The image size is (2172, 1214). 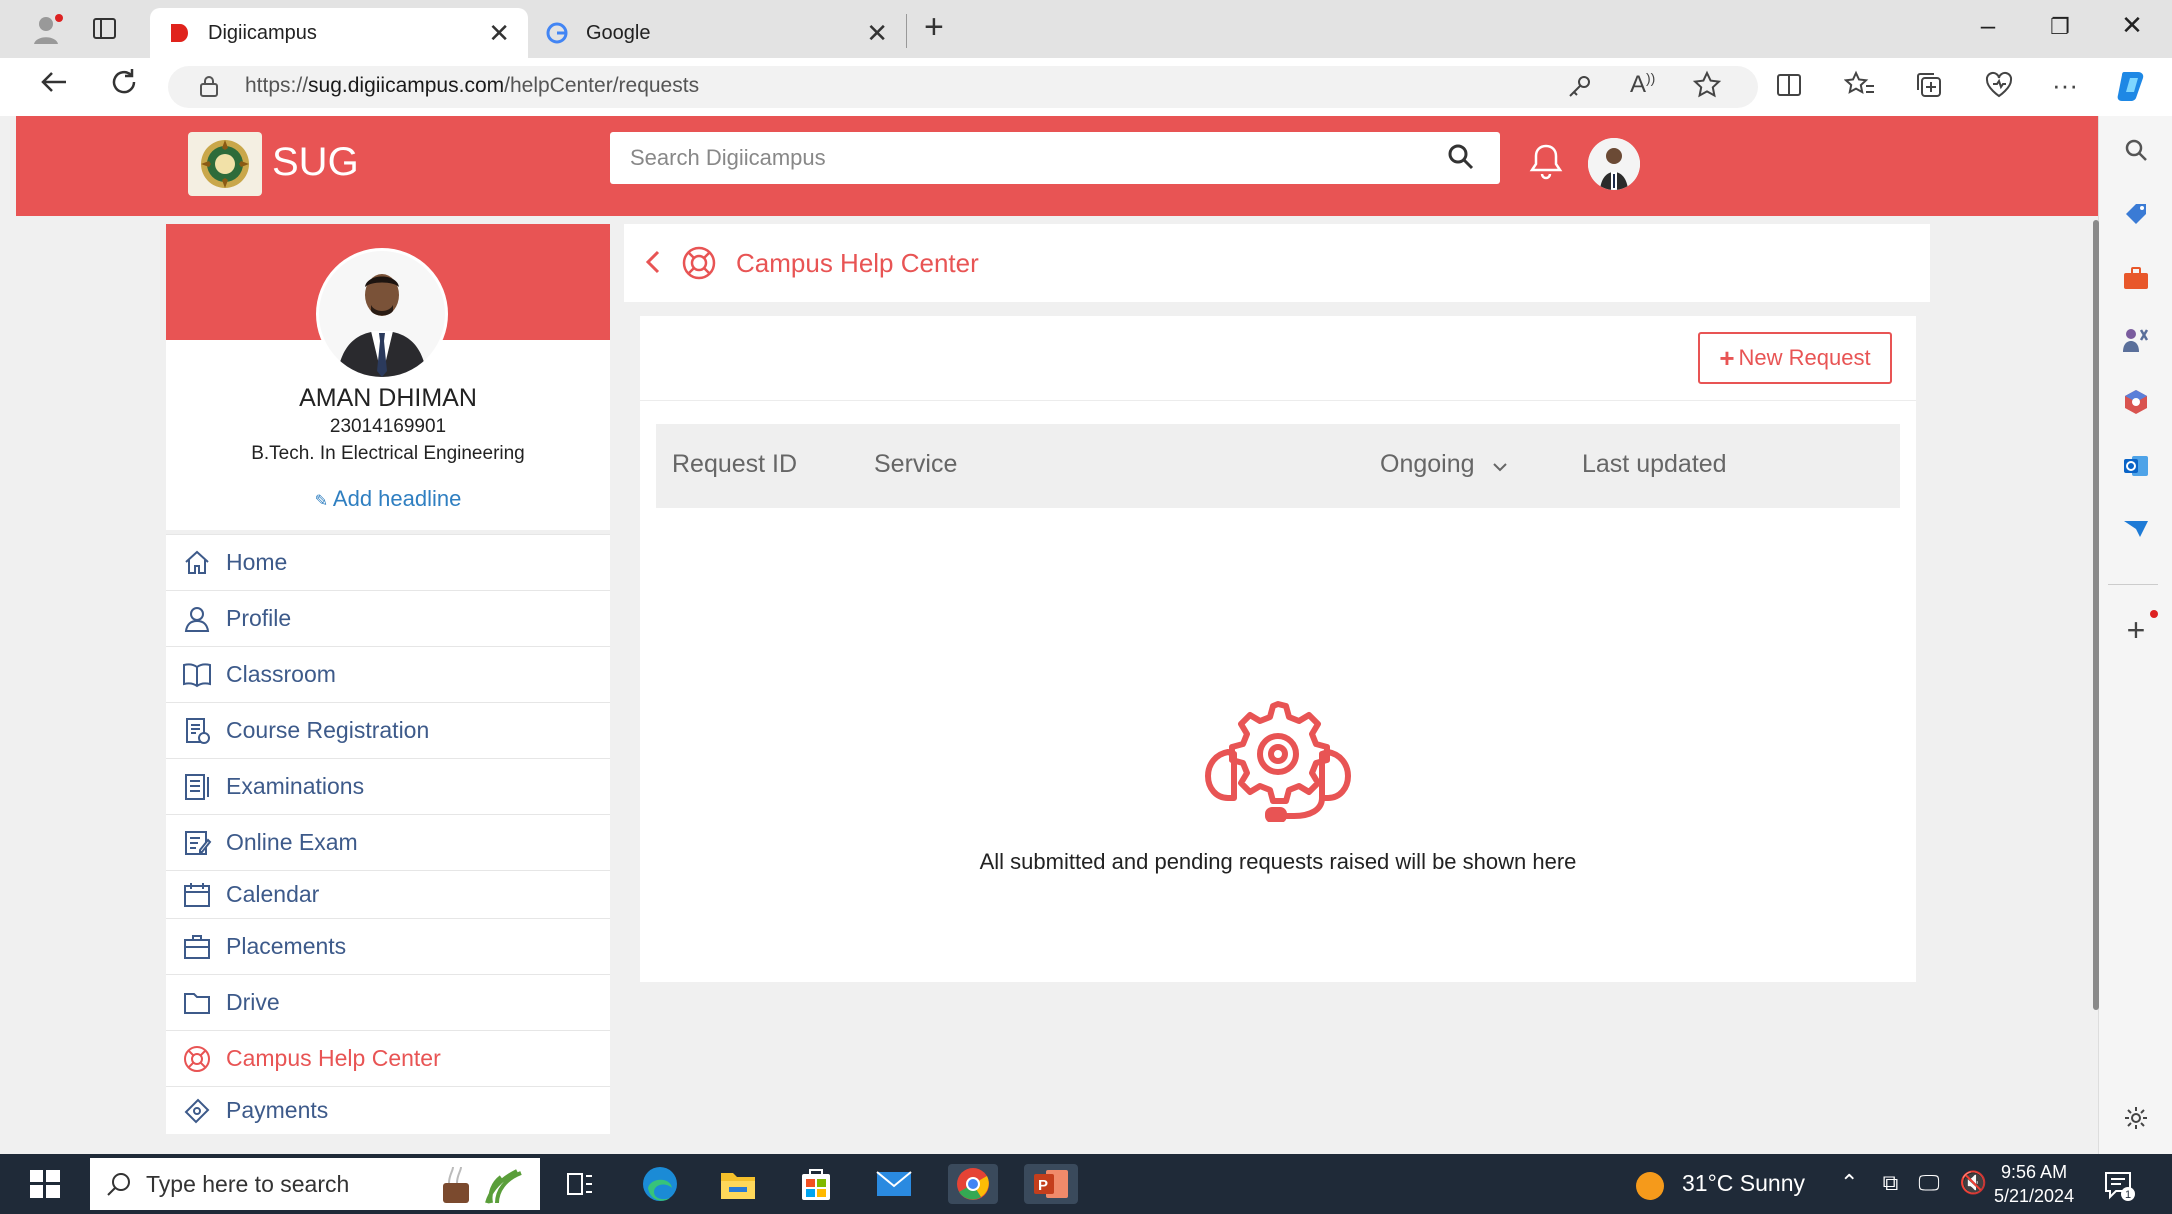 I want to click on nav-item-home: Home, so click(x=388, y=562).